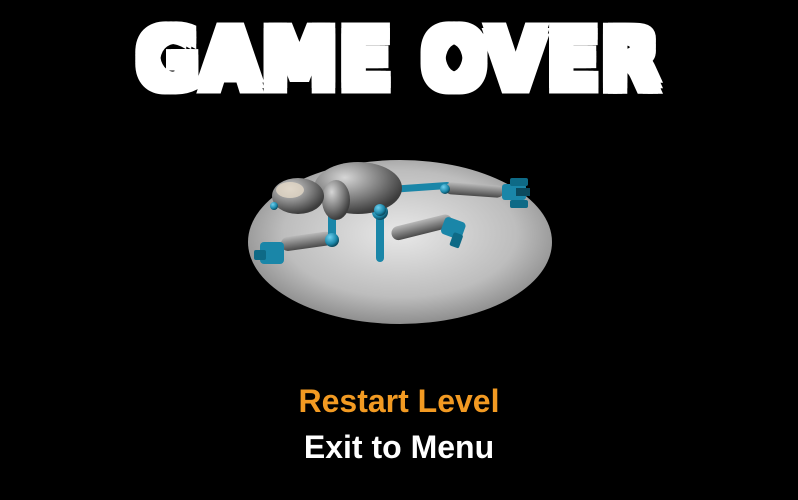 This screenshot has height=500, width=798. I want to click on exit-to-menu-button: Exit to Menu, so click(399, 447).